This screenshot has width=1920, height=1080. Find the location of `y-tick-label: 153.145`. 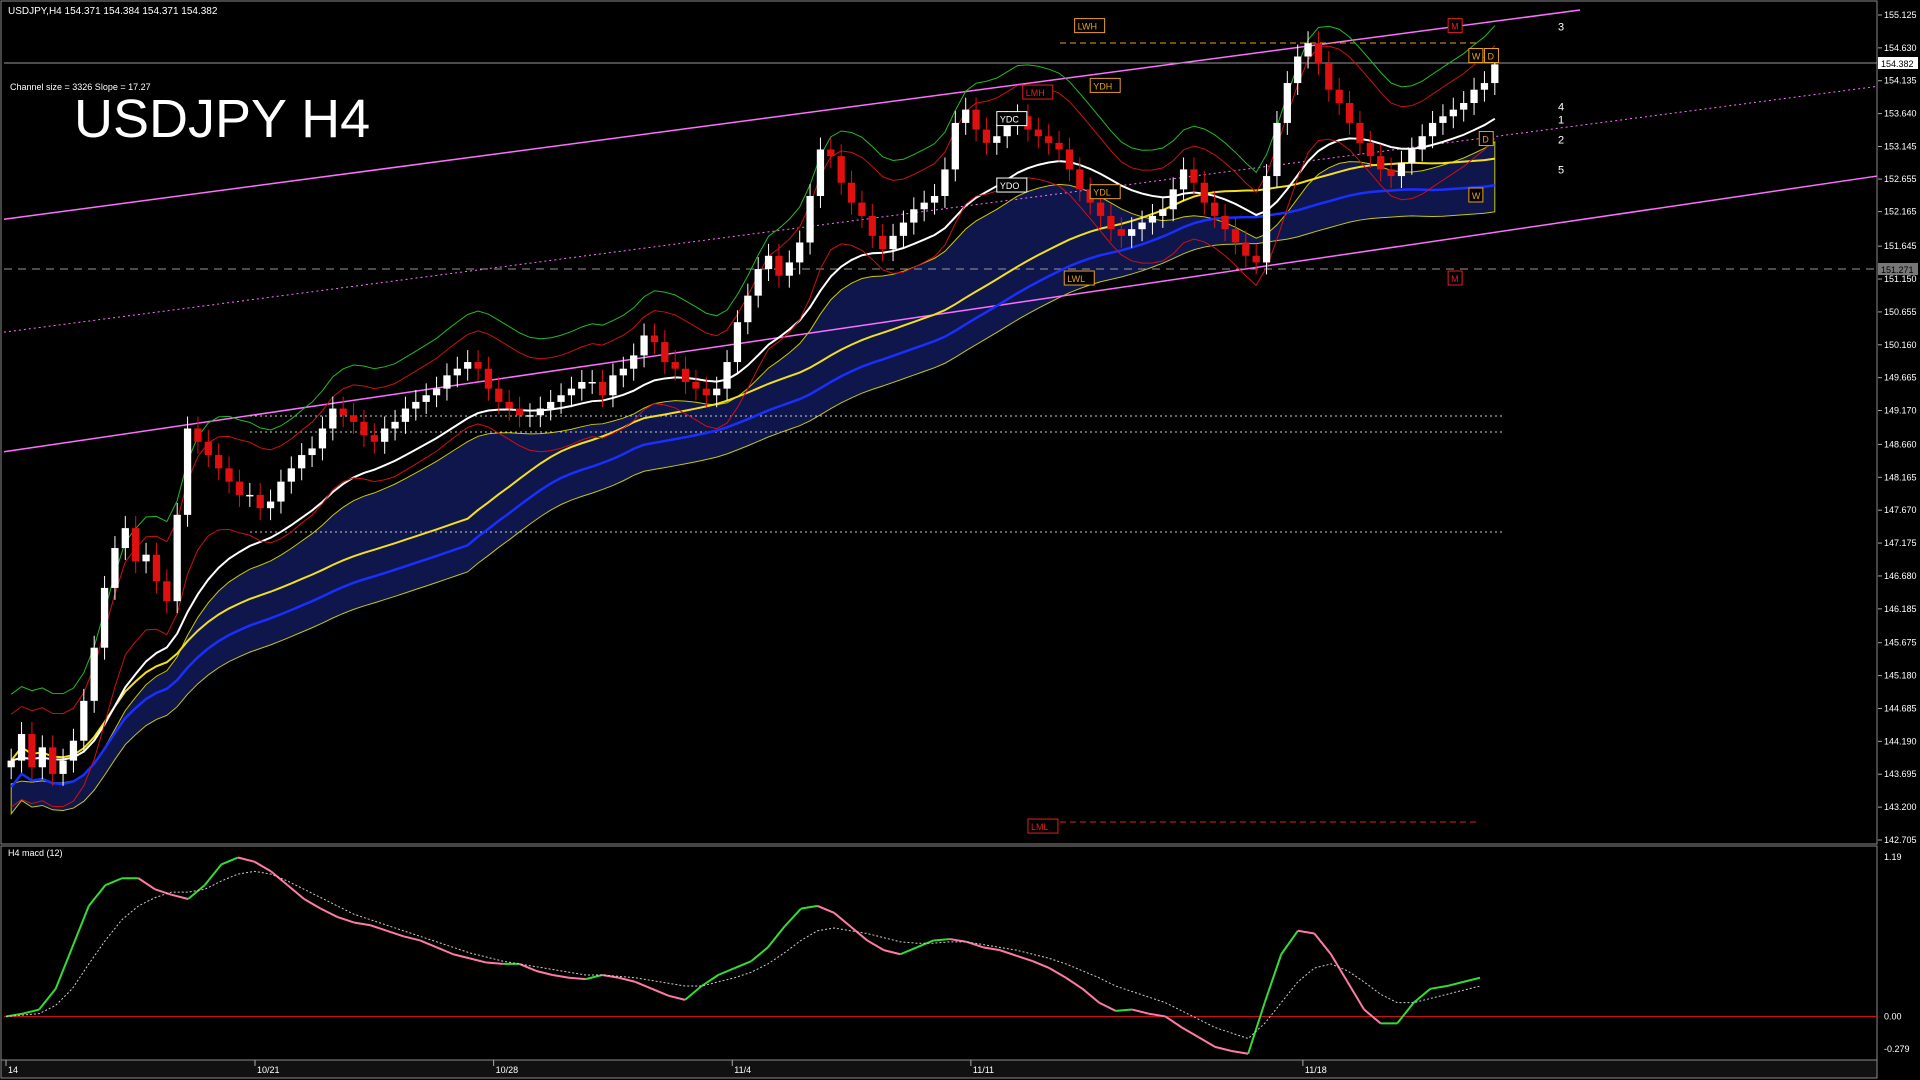

y-tick-label: 153.145 is located at coordinates (1900, 147).